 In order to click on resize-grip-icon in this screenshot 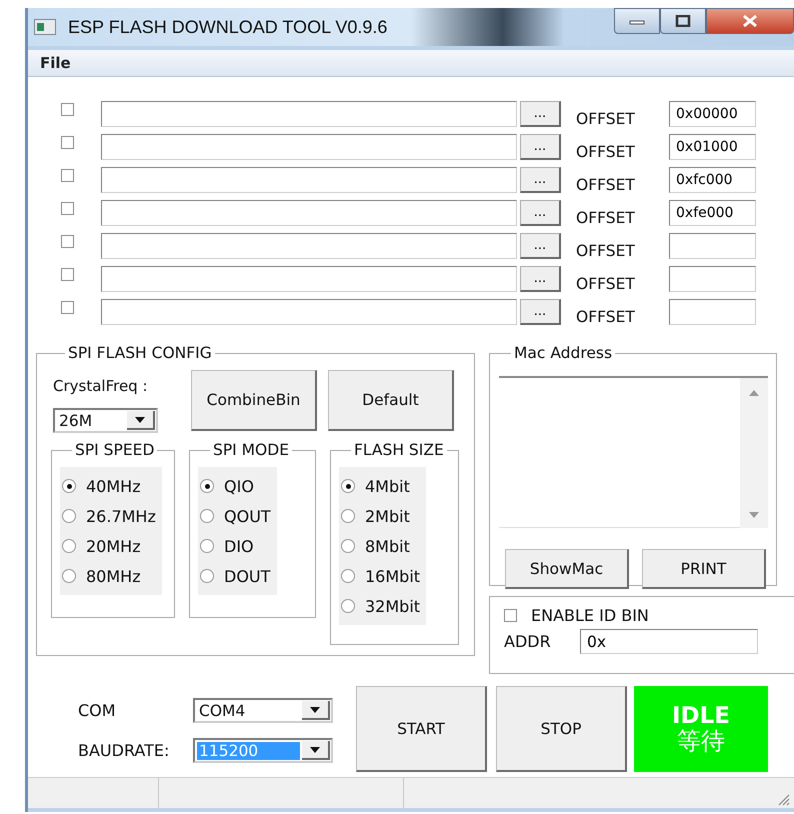, I will do `click(783, 799)`.